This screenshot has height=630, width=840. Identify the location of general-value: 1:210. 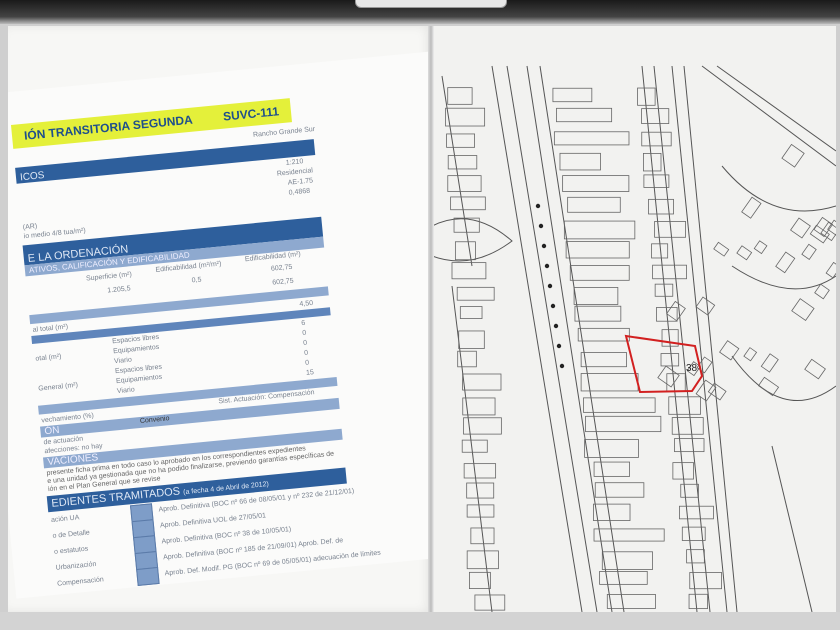
(294, 162).